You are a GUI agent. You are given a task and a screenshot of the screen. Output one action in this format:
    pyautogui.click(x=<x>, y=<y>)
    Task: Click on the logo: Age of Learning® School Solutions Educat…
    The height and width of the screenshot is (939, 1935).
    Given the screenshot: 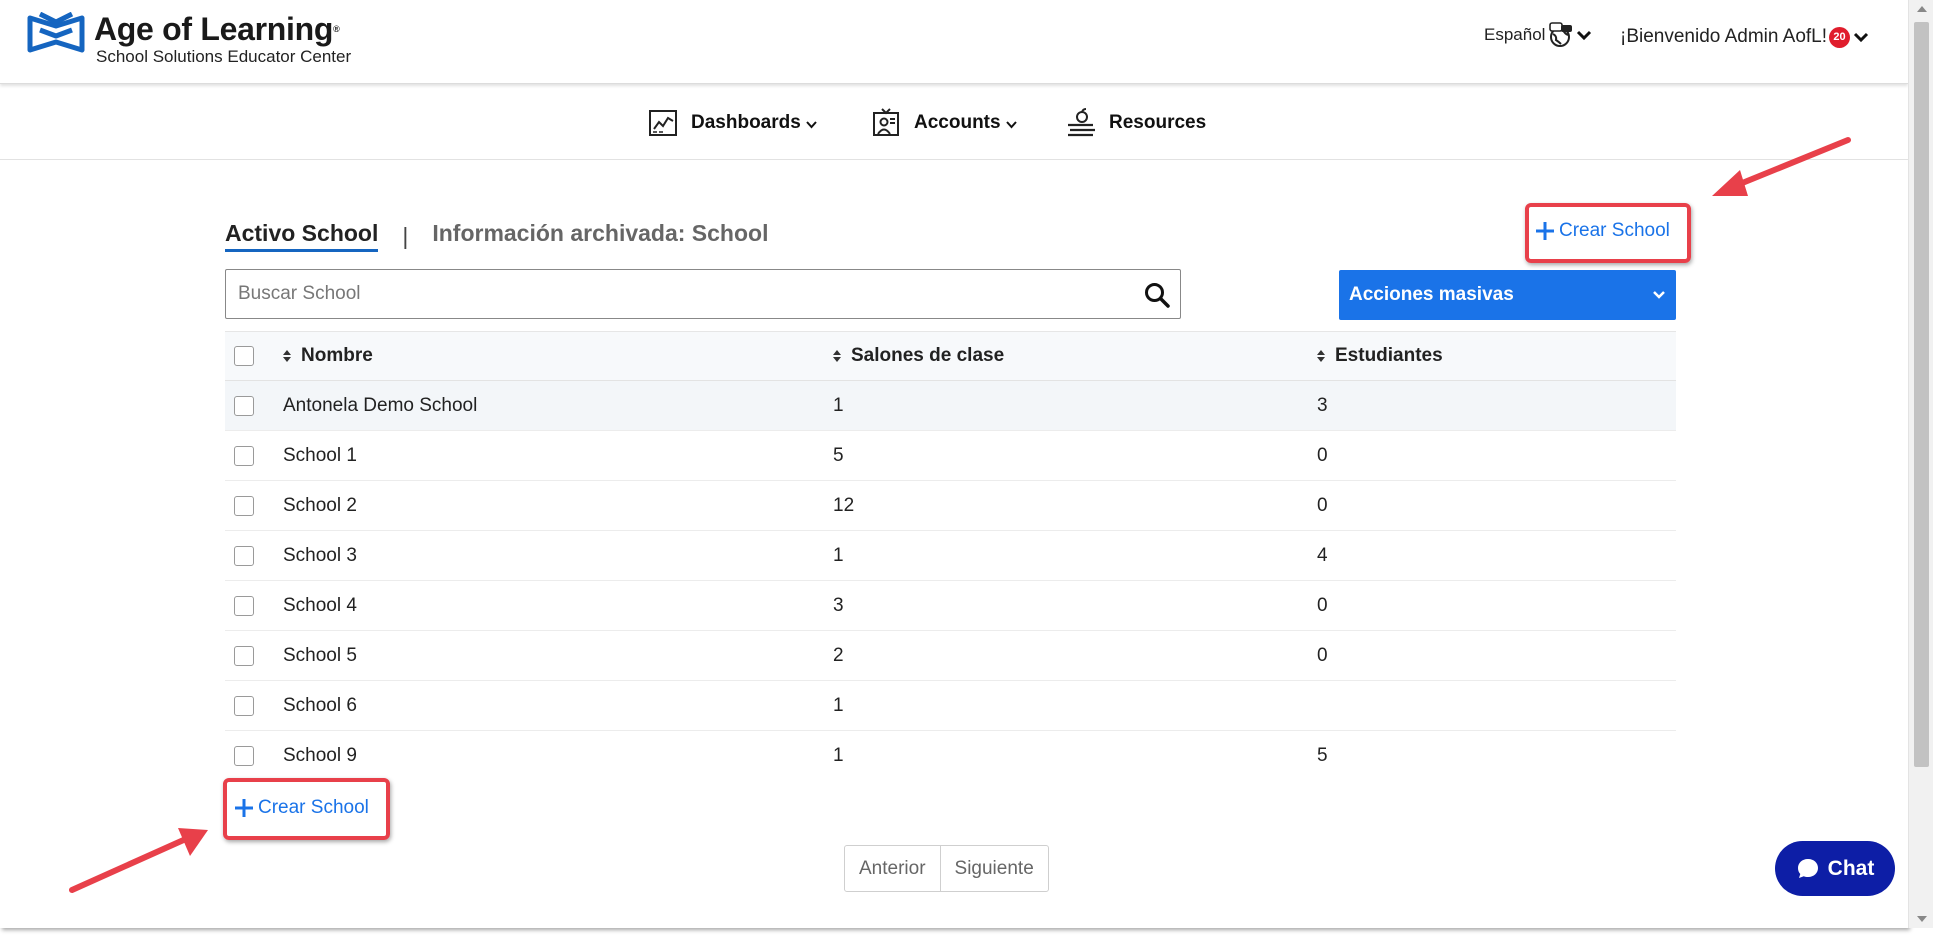 What is the action you would take?
    pyautogui.click(x=188, y=39)
    